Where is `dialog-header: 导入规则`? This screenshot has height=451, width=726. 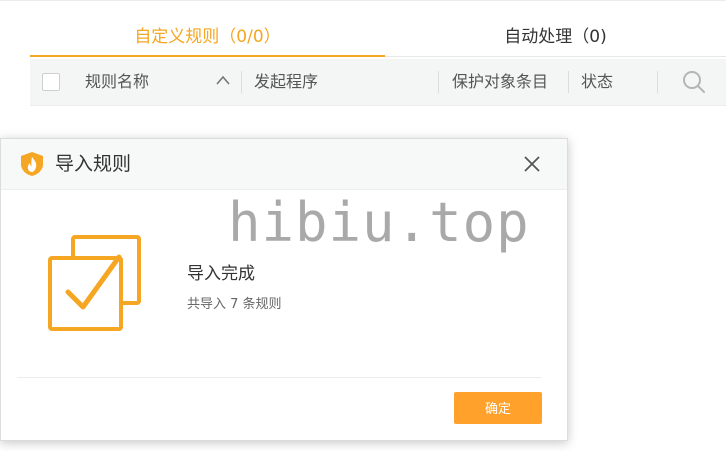
dialog-header: 导入规则 is located at coordinates (284, 164).